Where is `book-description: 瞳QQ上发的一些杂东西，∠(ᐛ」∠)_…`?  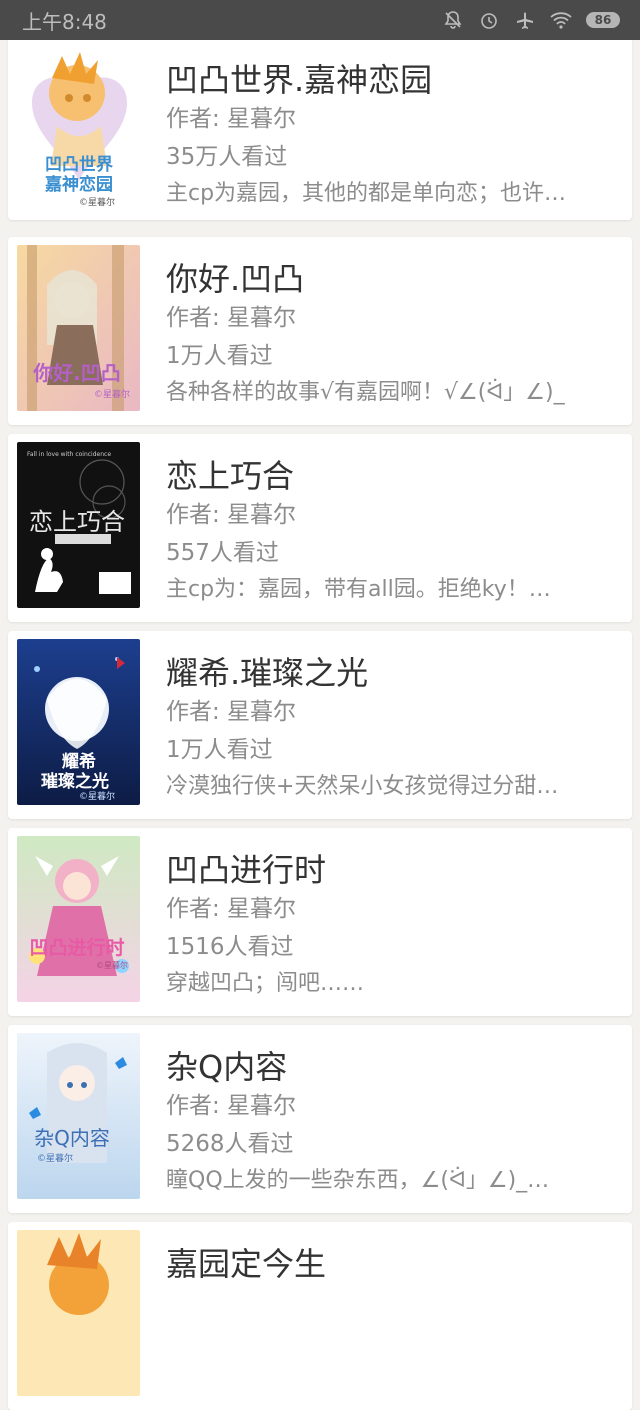 book-description: 瞳QQ上发的一些杂东西，∠(ᐛ」∠)_… is located at coordinates (358, 1180).